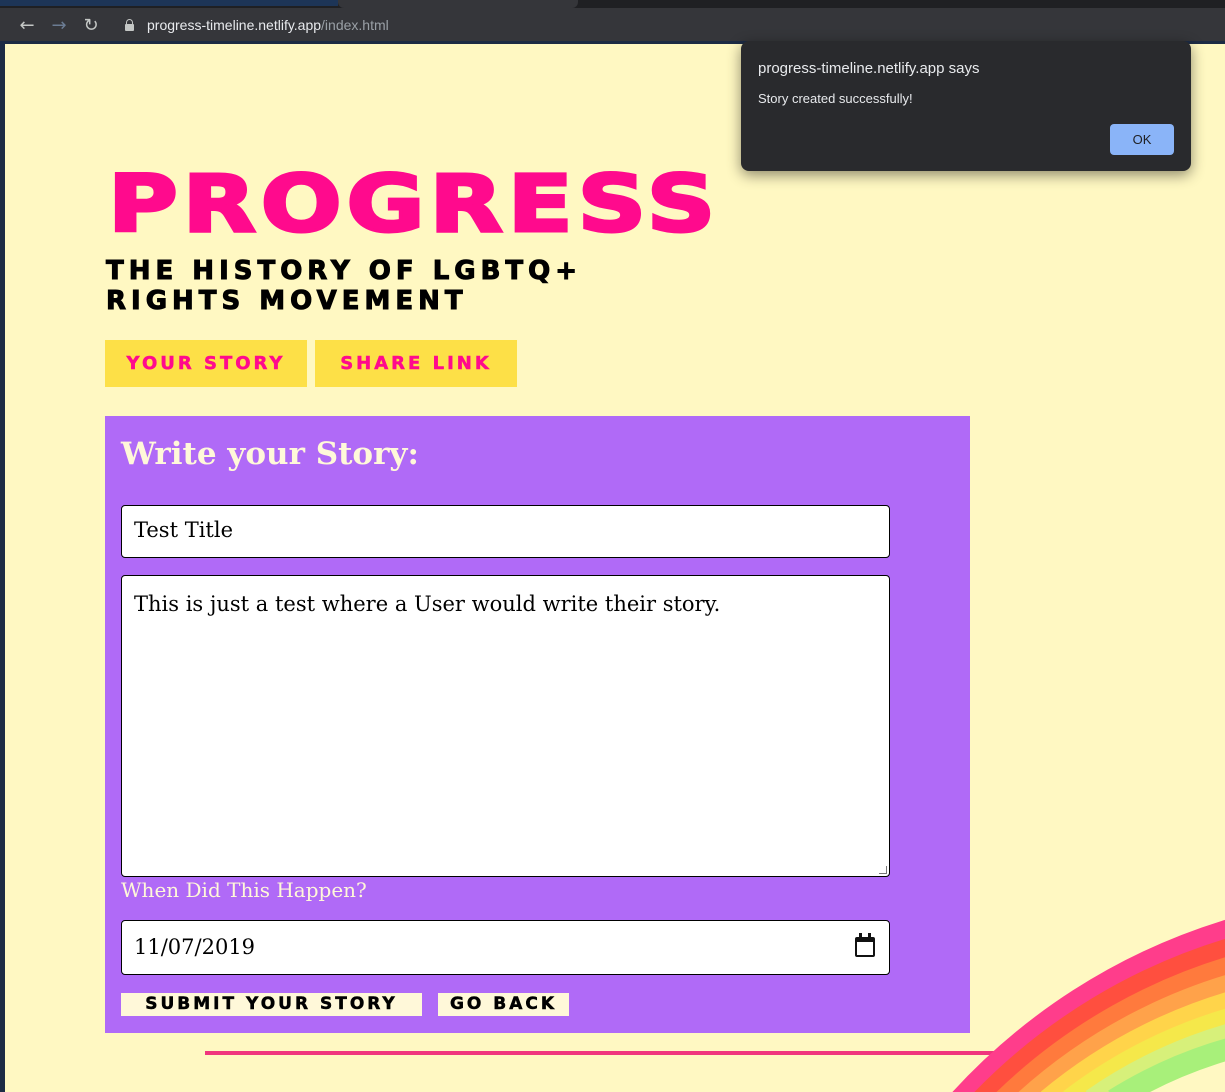  I want to click on reload-icon: ↻, so click(91, 26).